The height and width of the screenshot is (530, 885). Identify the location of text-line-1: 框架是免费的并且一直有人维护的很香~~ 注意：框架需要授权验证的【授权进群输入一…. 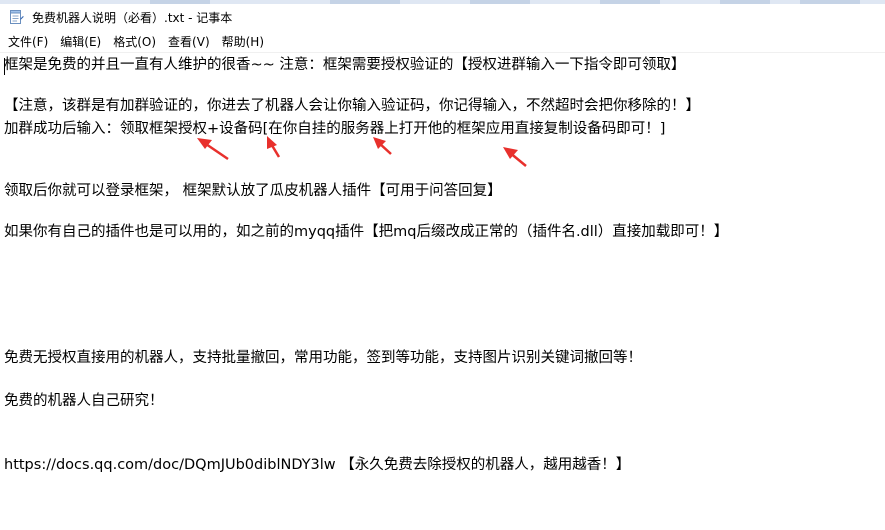
(345, 65).